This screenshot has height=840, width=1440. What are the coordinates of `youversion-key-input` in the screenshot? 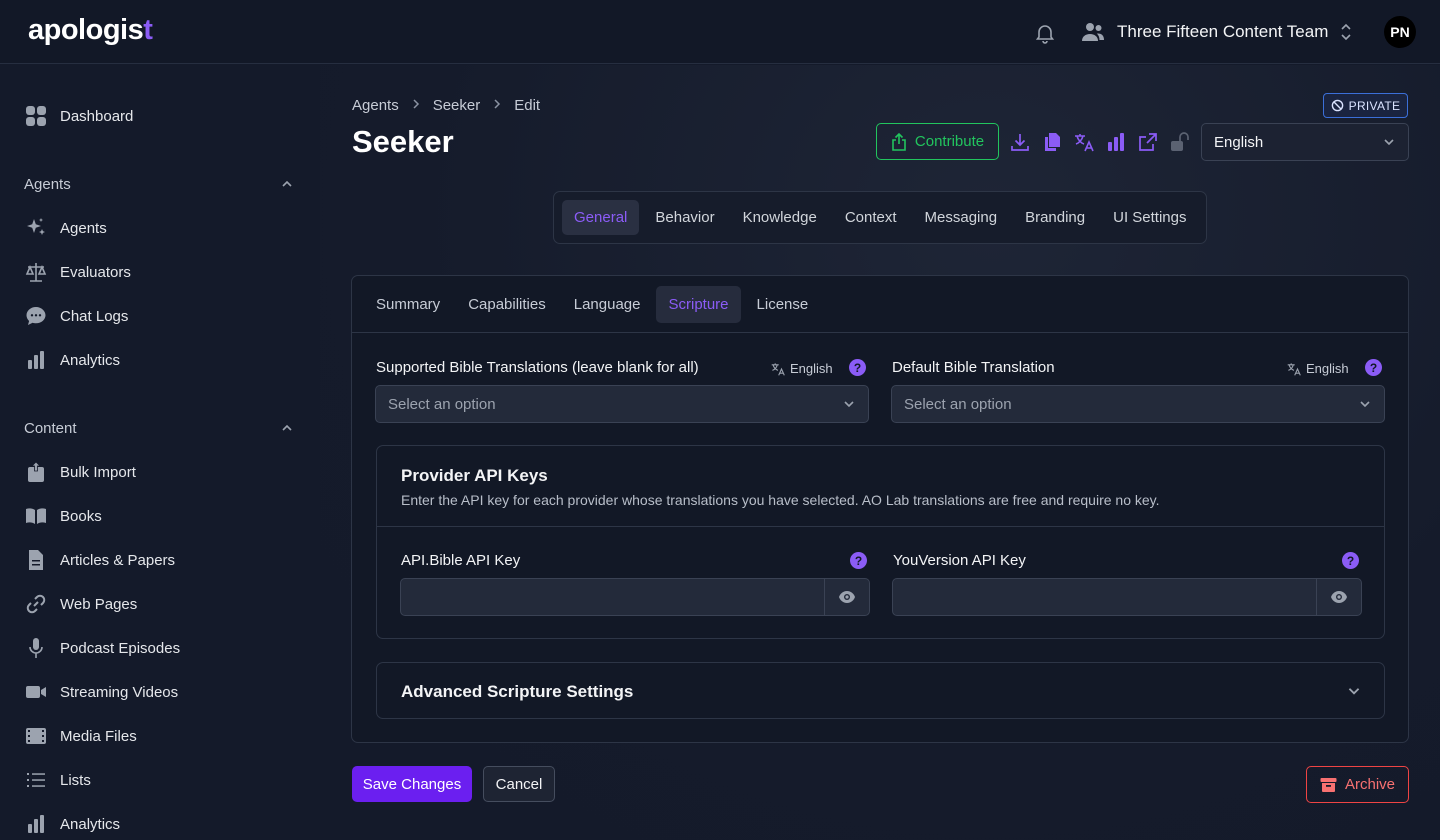 It's located at (1127, 597).